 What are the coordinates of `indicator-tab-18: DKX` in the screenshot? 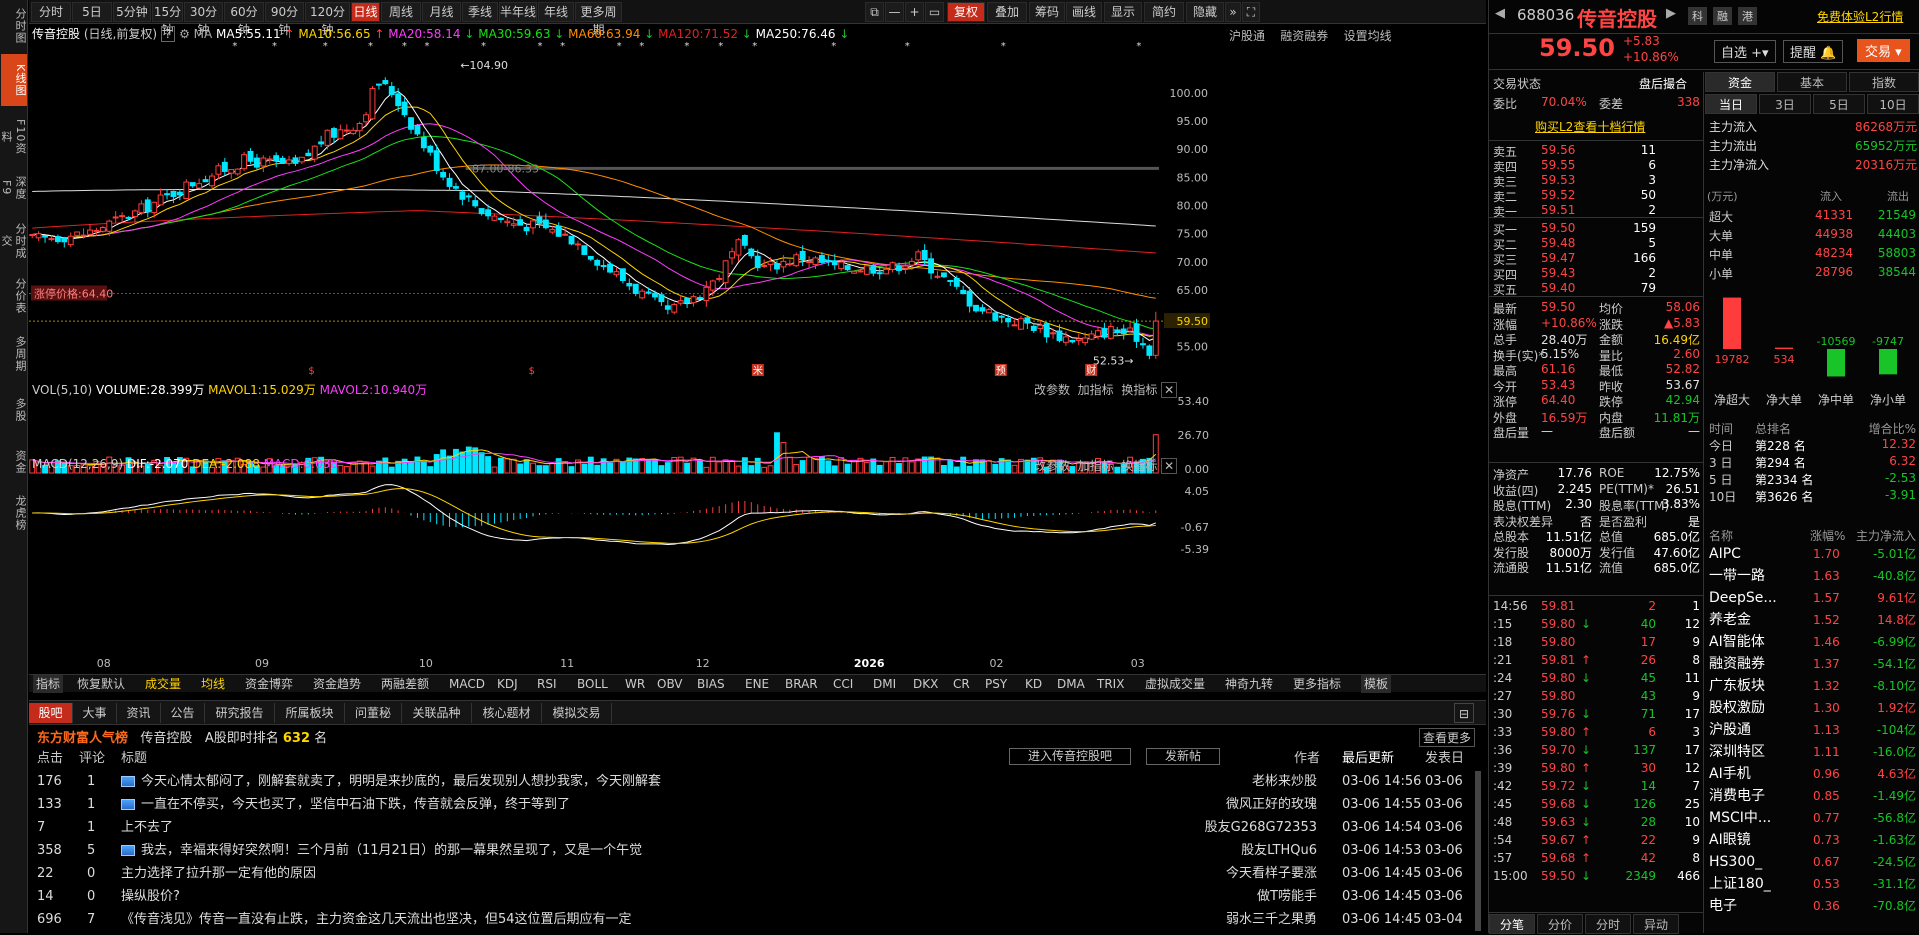 It's located at (925, 684).